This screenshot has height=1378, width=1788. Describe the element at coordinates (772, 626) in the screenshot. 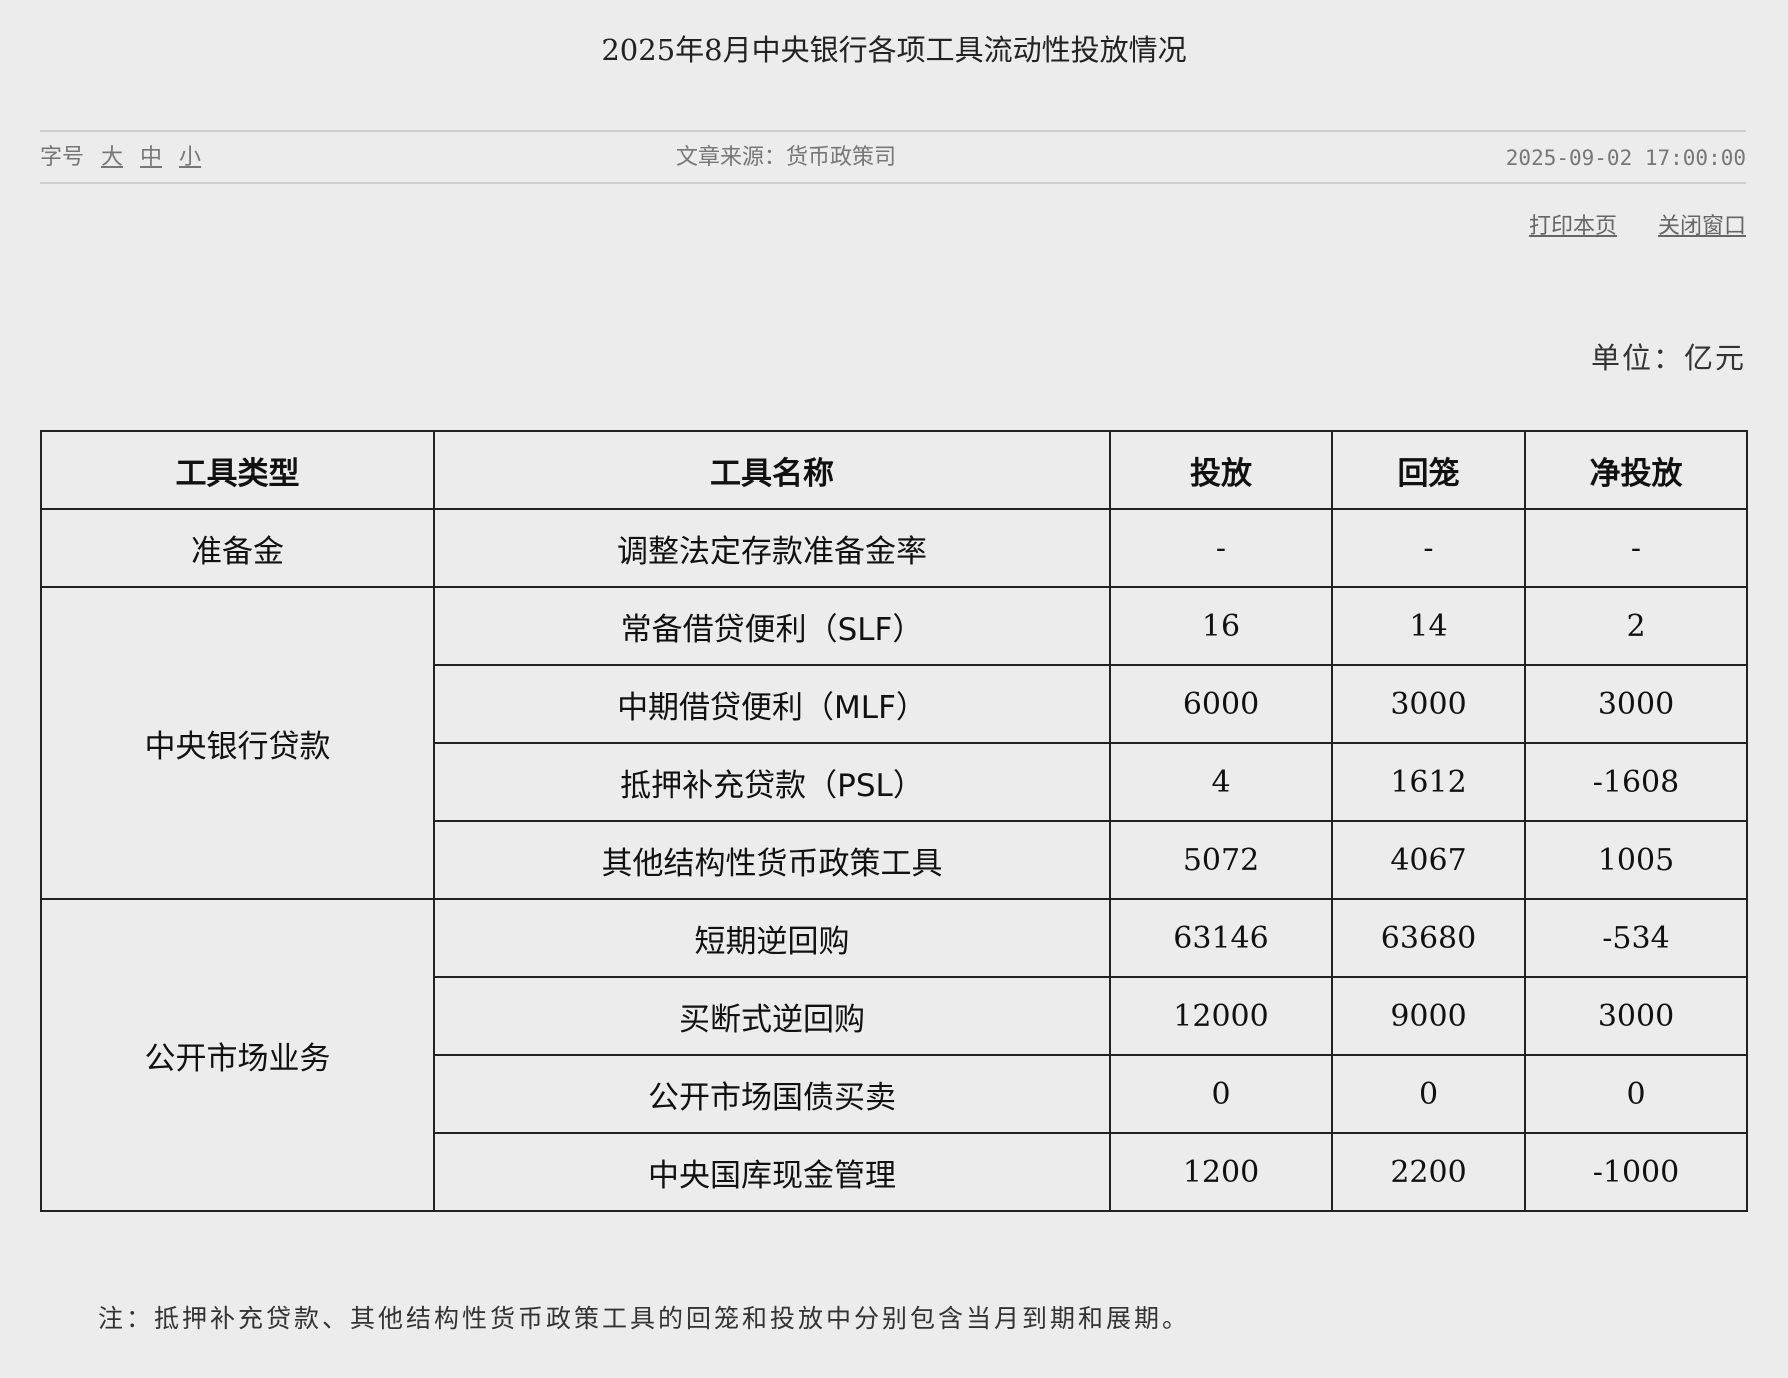

I see `tool-name-cell: 常备借贷便利（SLF）` at that location.